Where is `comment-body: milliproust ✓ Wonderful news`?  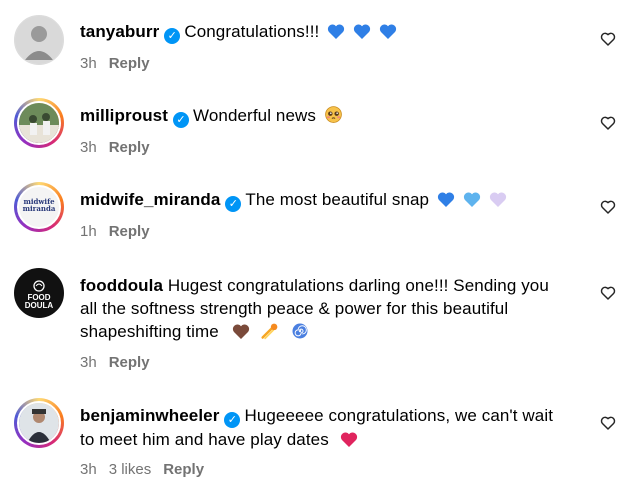
comment-body: milliproust ✓ Wonderful news is located at coordinates (330, 116).